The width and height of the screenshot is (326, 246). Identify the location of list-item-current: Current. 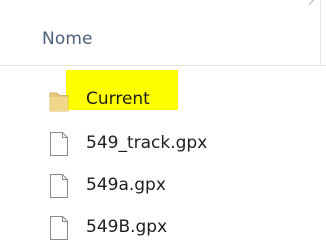
(163, 100).